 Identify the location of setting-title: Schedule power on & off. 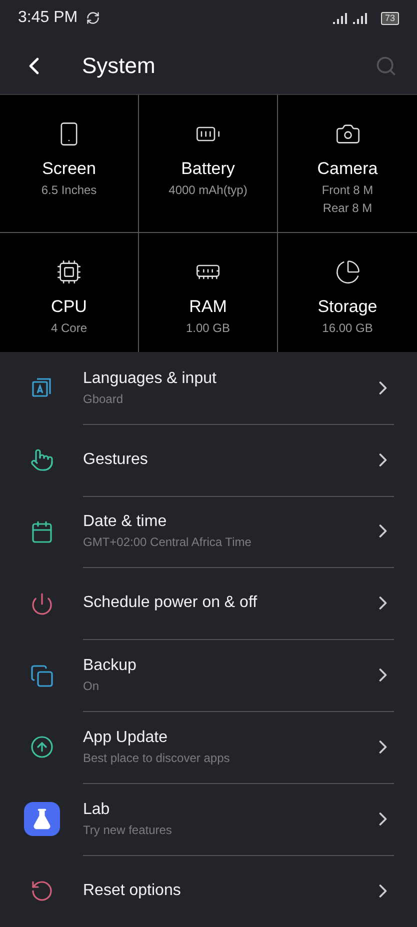
(227, 603).